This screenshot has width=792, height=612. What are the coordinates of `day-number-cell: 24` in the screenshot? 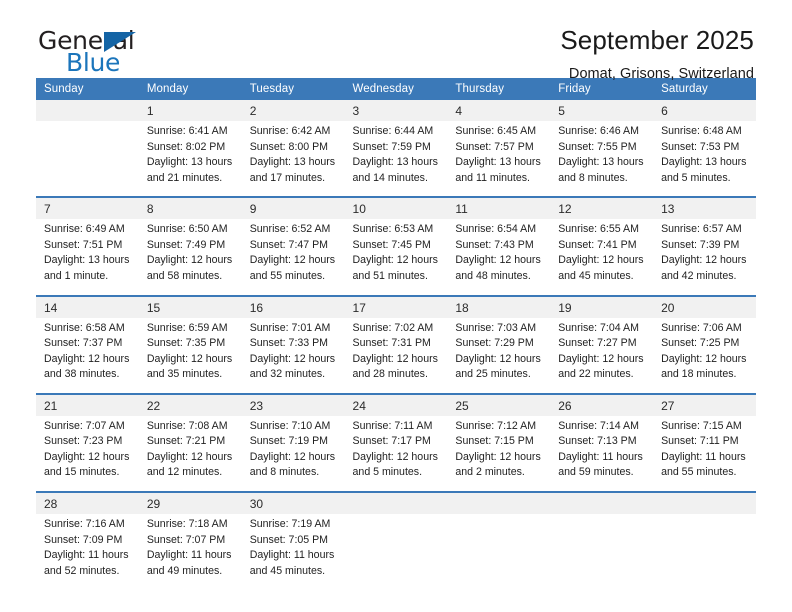 It's located at (396, 404).